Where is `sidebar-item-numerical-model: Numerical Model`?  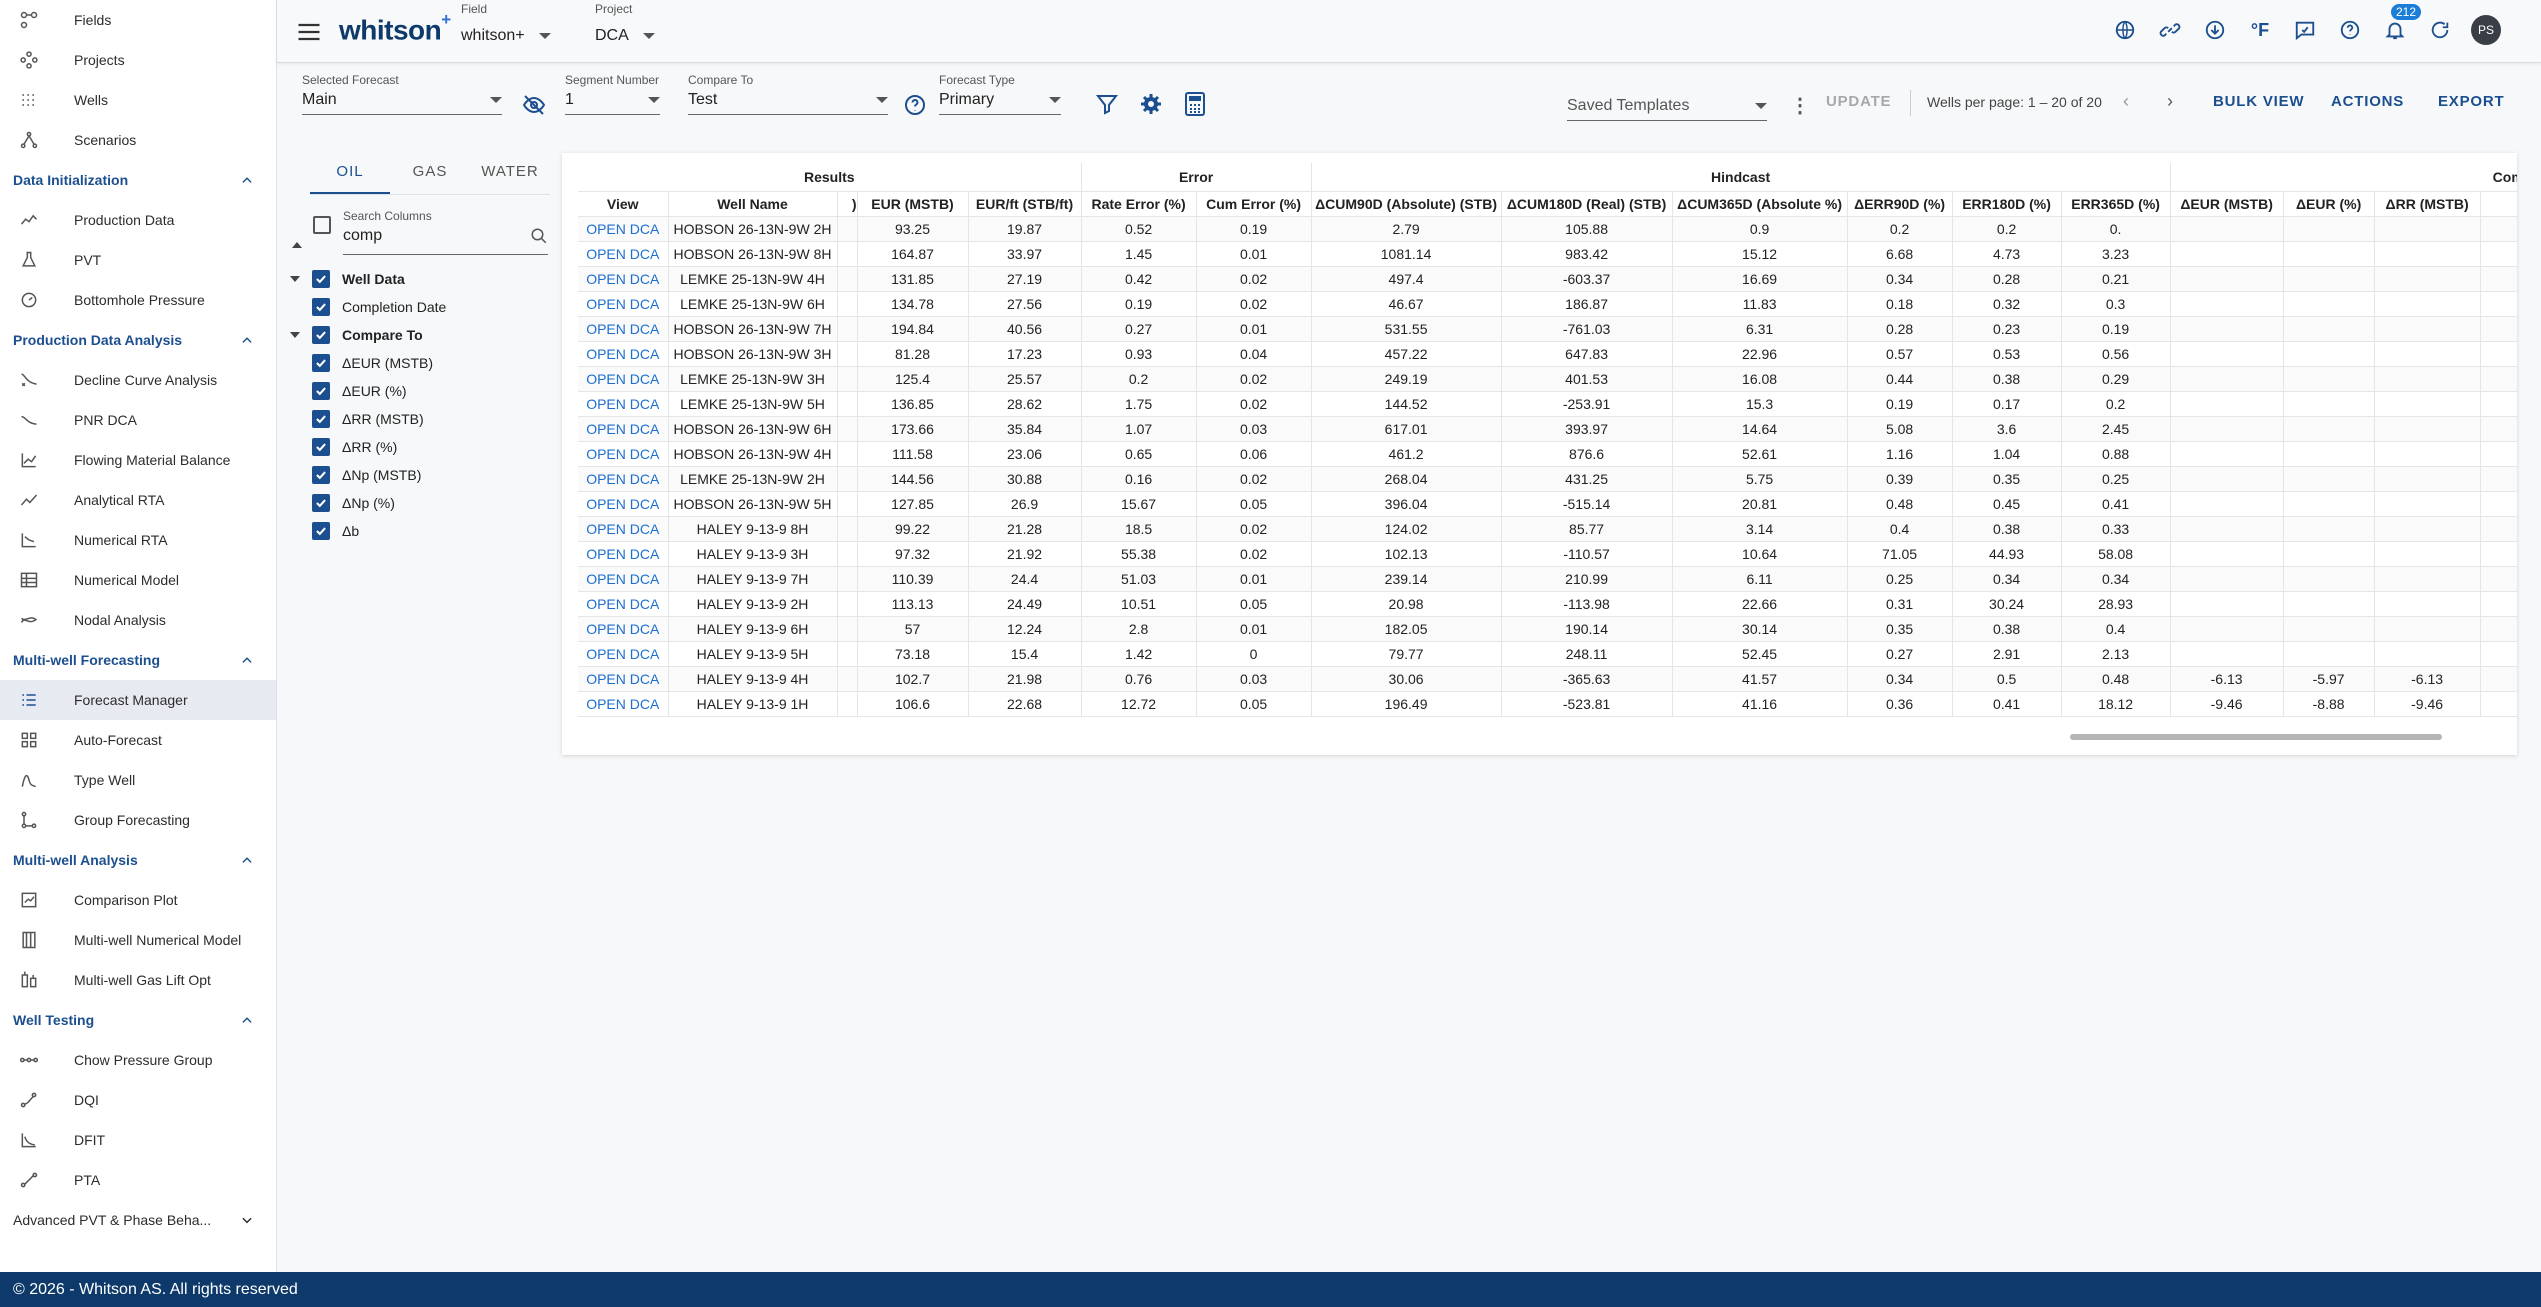
sidebar-item-numerical-model: Numerical Model is located at coordinates (138, 580).